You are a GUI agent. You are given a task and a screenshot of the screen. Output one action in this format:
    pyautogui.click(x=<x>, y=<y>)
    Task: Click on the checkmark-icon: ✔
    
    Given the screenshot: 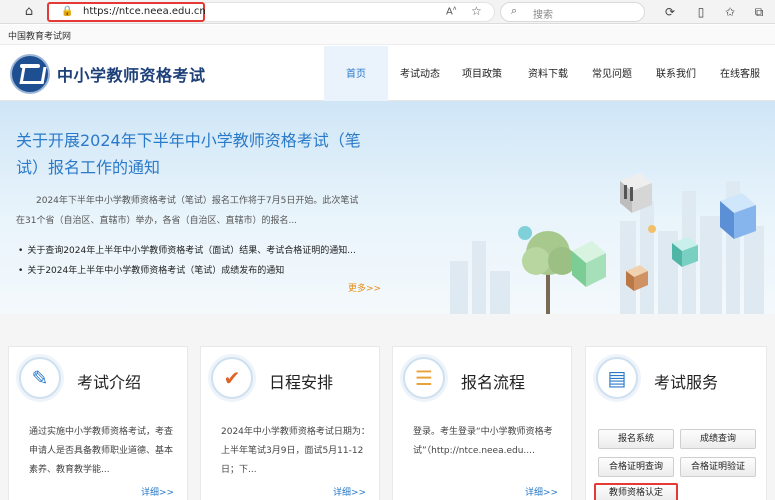 What is the action you would take?
    pyautogui.click(x=232, y=378)
    